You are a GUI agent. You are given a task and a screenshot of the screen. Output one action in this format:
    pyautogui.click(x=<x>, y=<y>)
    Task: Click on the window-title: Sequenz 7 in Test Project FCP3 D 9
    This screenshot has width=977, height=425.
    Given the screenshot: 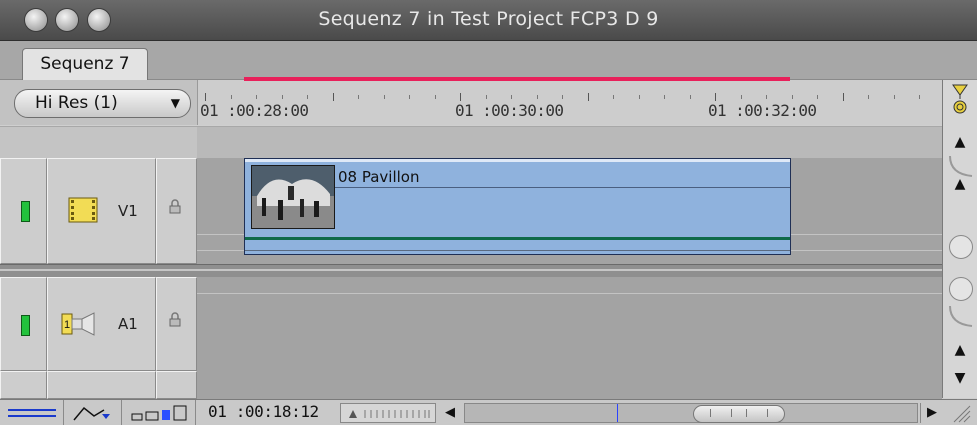 What is the action you would take?
    pyautogui.click(x=488, y=19)
    